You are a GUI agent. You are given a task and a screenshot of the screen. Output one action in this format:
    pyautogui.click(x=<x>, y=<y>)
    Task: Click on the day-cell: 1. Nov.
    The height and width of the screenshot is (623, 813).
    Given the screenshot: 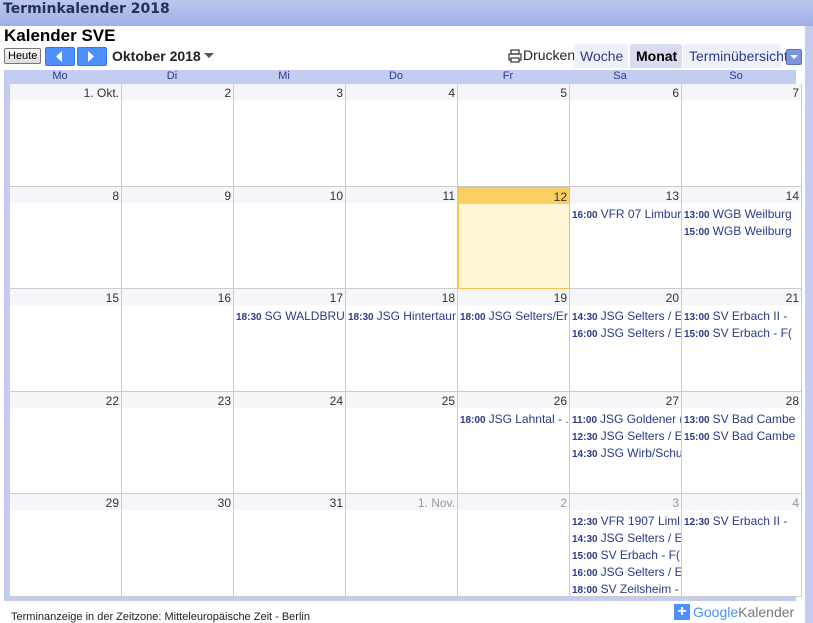 What is the action you would take?
    pyautogui.click(x=402, y=545)
    